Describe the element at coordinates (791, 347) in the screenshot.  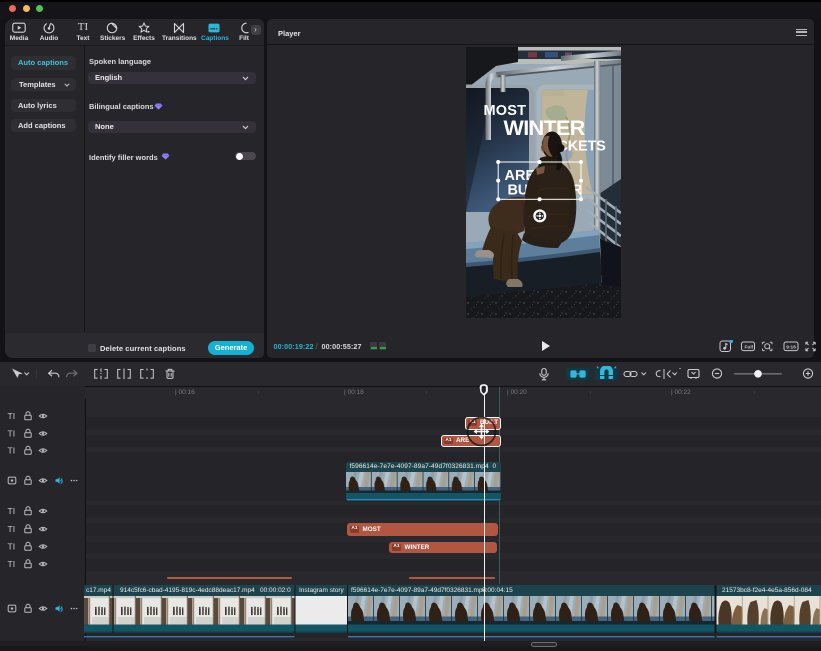
I see `svg-text: 9:16` at that location.